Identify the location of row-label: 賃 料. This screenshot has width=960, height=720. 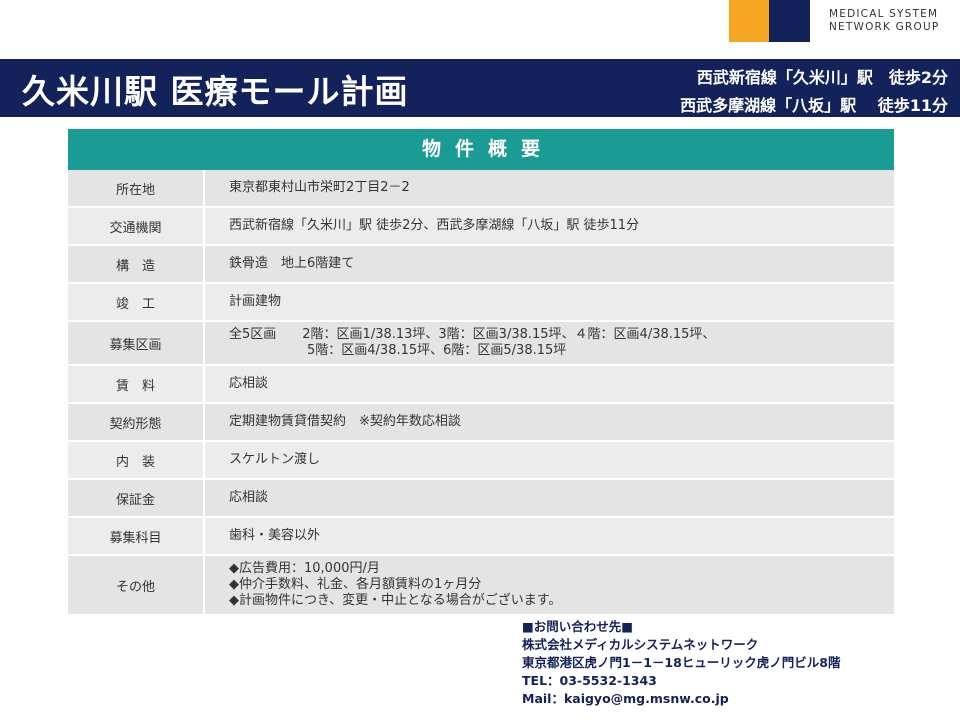
(136, 384).